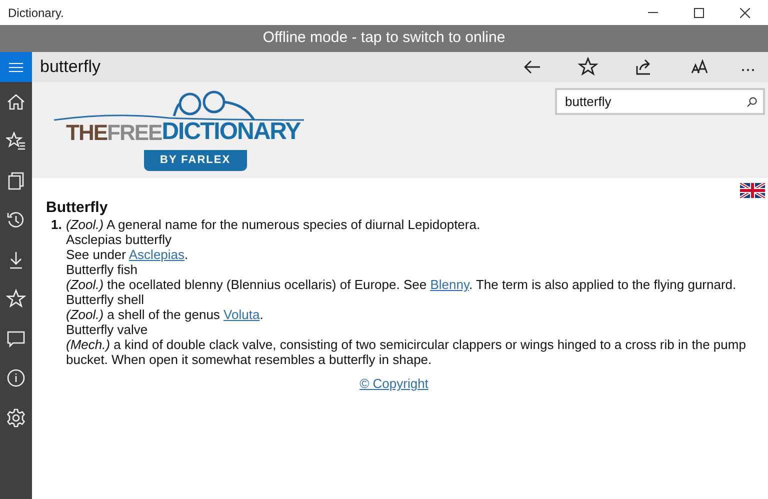  What do you see at coordinates (406, 352) in the screenshot?
I see `definition-line: (Mech.) a kind of double clack valve, consisting of two semicircular clappers or wings hinged to a cross rib in the pump bucket. When open it somewhat resembles a butterfly in shape.` at bounding box center [406, 352].